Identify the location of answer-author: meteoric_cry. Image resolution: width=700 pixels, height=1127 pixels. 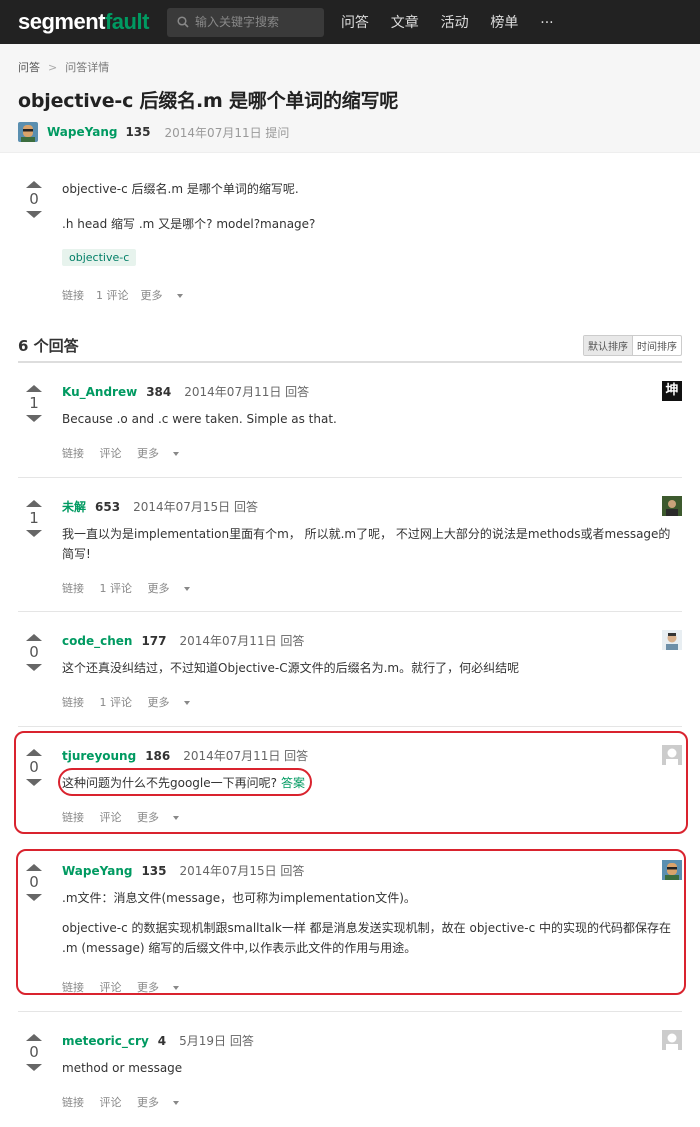
(105, 1041).